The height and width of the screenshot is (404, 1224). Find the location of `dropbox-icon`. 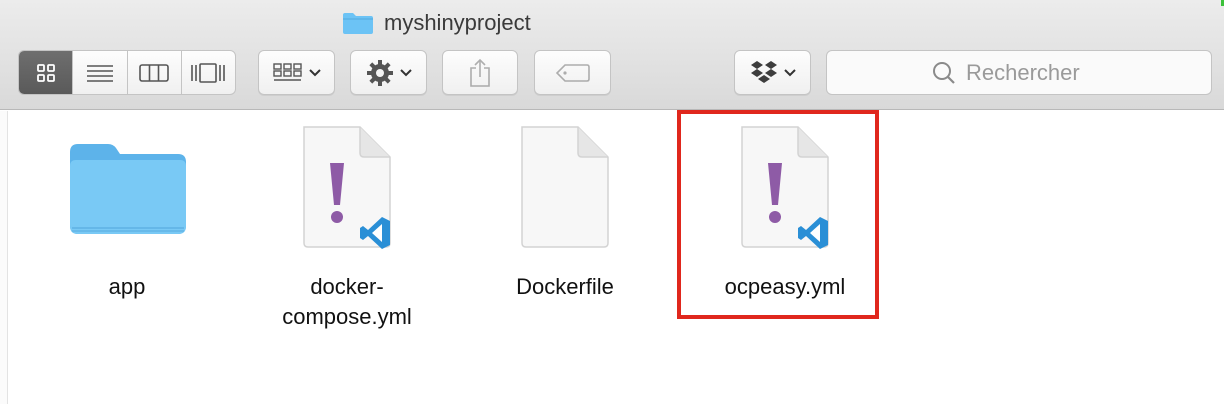

dropbox-icon is located at coordinates (763, 71).